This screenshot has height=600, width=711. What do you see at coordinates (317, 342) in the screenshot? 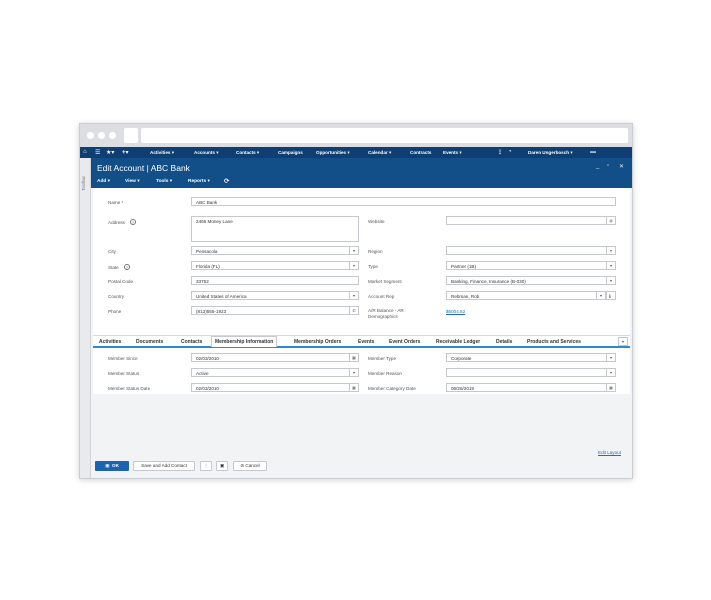
I see `tab-membership-orders: Membership Orders` at bounding box center [317, 342].